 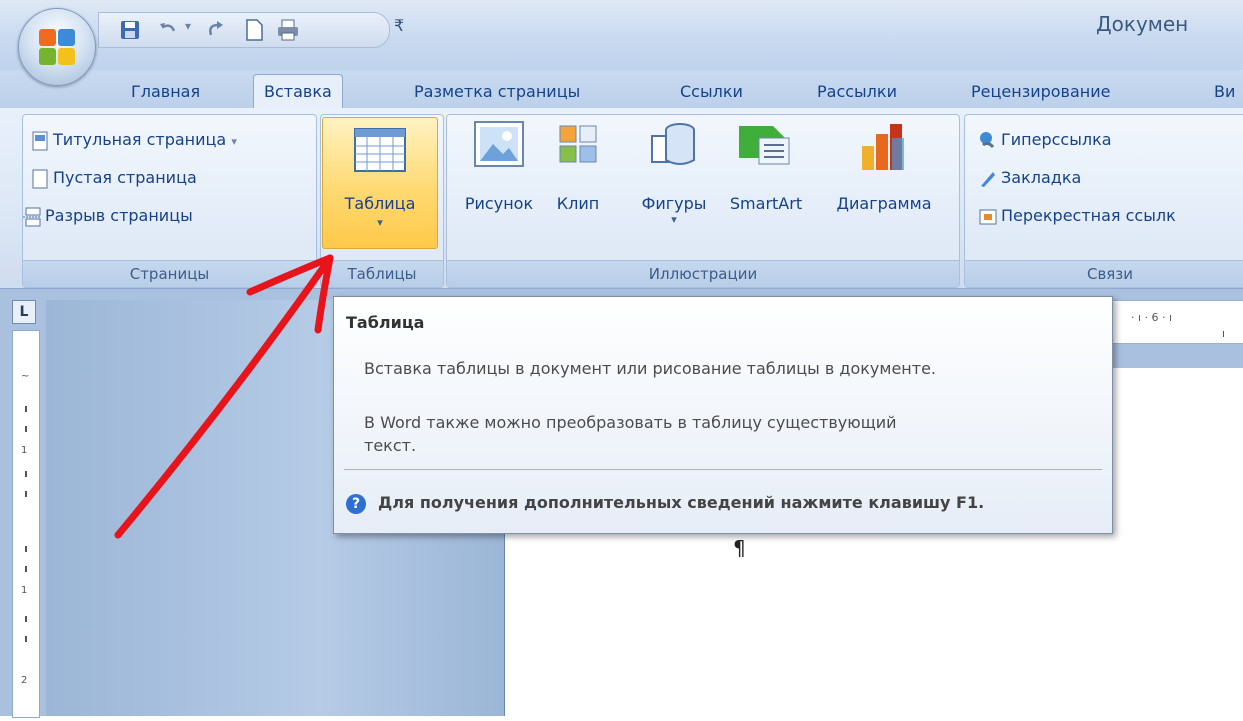 I want to click on group-pages-label: Страницы, so click(x=169, y=273).